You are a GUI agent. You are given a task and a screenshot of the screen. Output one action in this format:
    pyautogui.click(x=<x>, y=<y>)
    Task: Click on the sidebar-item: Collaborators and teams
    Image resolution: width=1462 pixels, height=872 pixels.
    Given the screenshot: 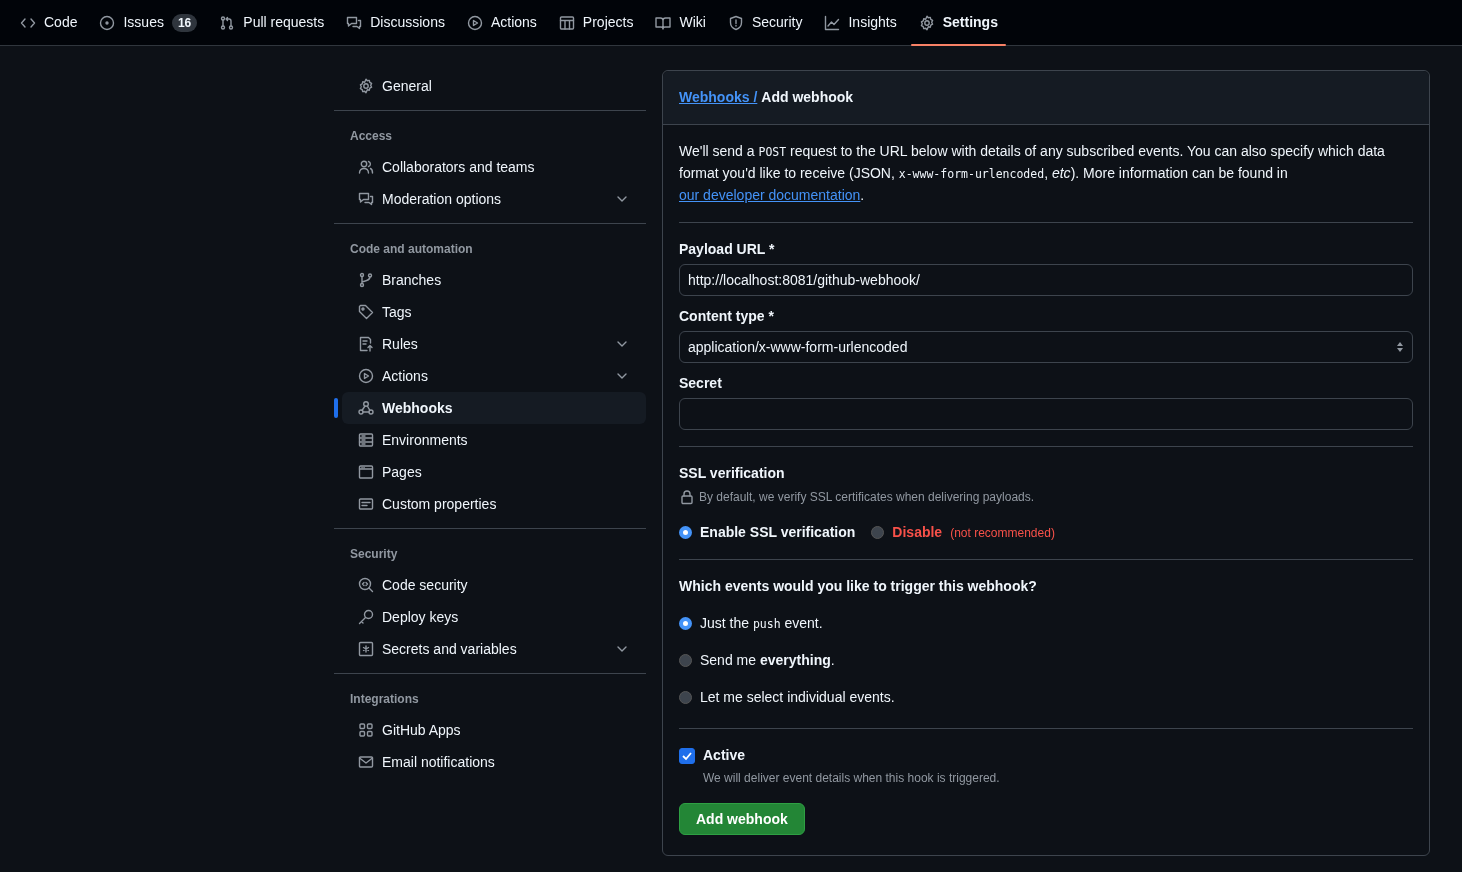 What is the action you would take?
    pyautogui.click(x=494, y=167)
    